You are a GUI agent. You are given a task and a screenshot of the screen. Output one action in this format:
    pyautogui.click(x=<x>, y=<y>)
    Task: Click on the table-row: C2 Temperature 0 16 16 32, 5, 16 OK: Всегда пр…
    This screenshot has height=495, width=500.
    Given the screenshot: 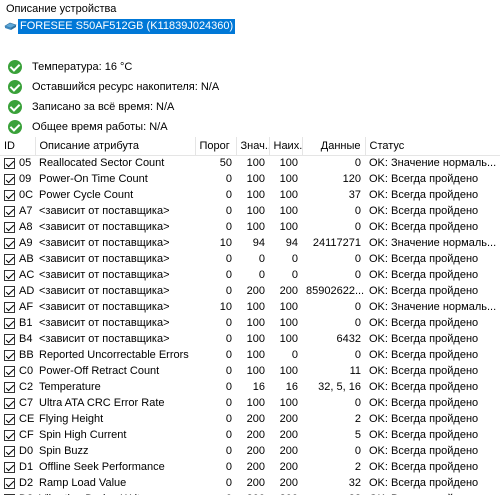 What is the action you would take?
    pyautogui.click(x=250, y=387)
    